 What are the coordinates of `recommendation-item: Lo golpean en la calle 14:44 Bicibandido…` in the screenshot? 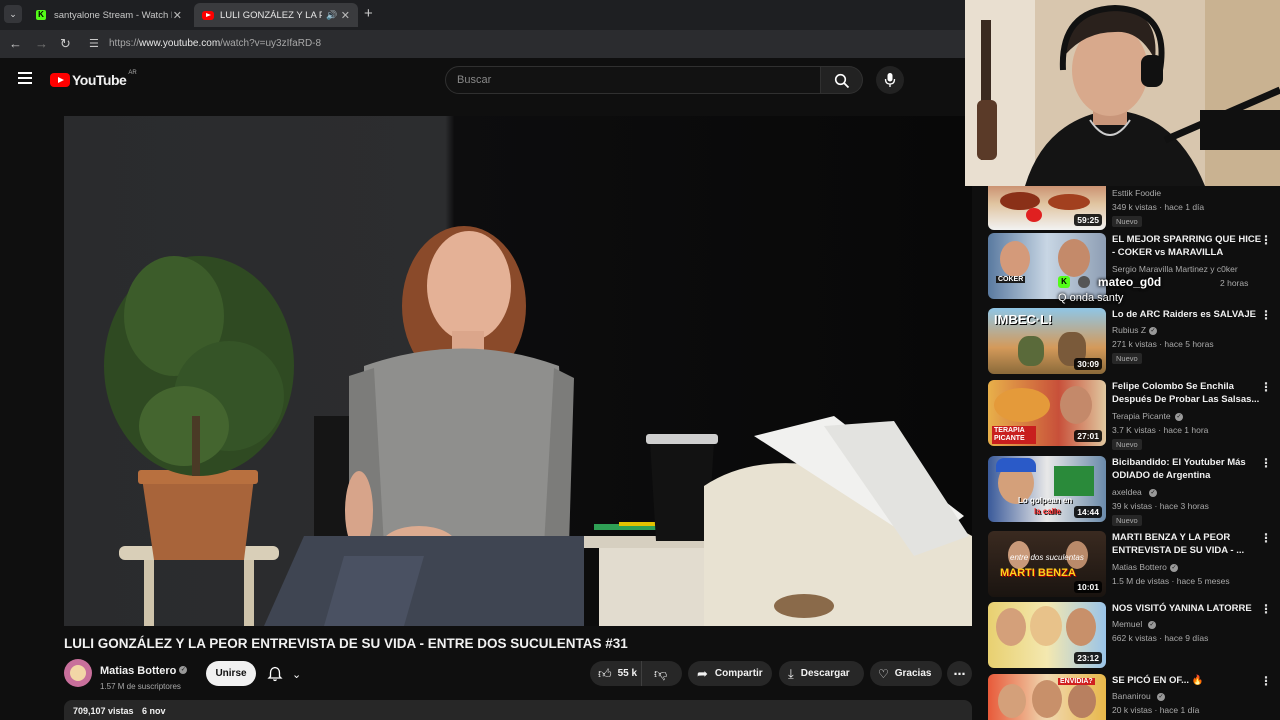 It's located at (1134, 491).